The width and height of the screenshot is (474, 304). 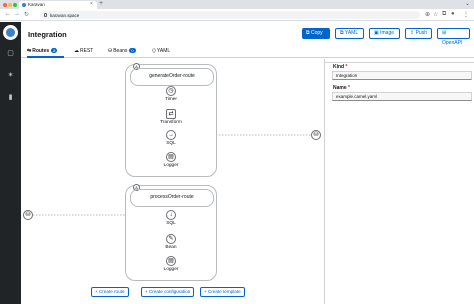 I want to click on reload-icon: ↻, so click(x=26, y=14).